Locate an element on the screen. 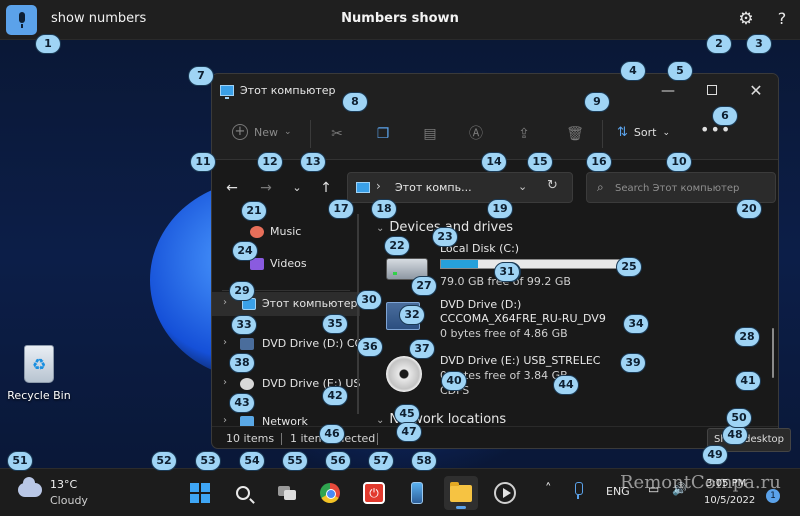 The image size is (800, 516). number-label-17: 17 is located at coordinates (341, 209).